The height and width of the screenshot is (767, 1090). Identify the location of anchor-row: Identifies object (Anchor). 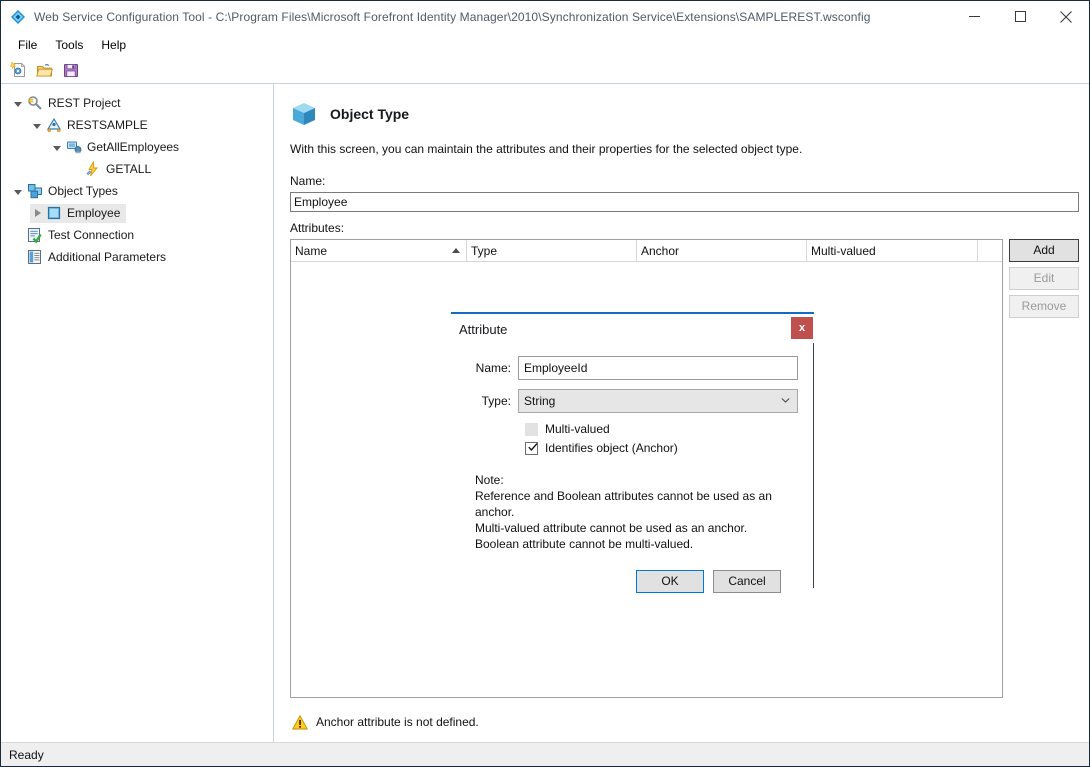
(661, 448).